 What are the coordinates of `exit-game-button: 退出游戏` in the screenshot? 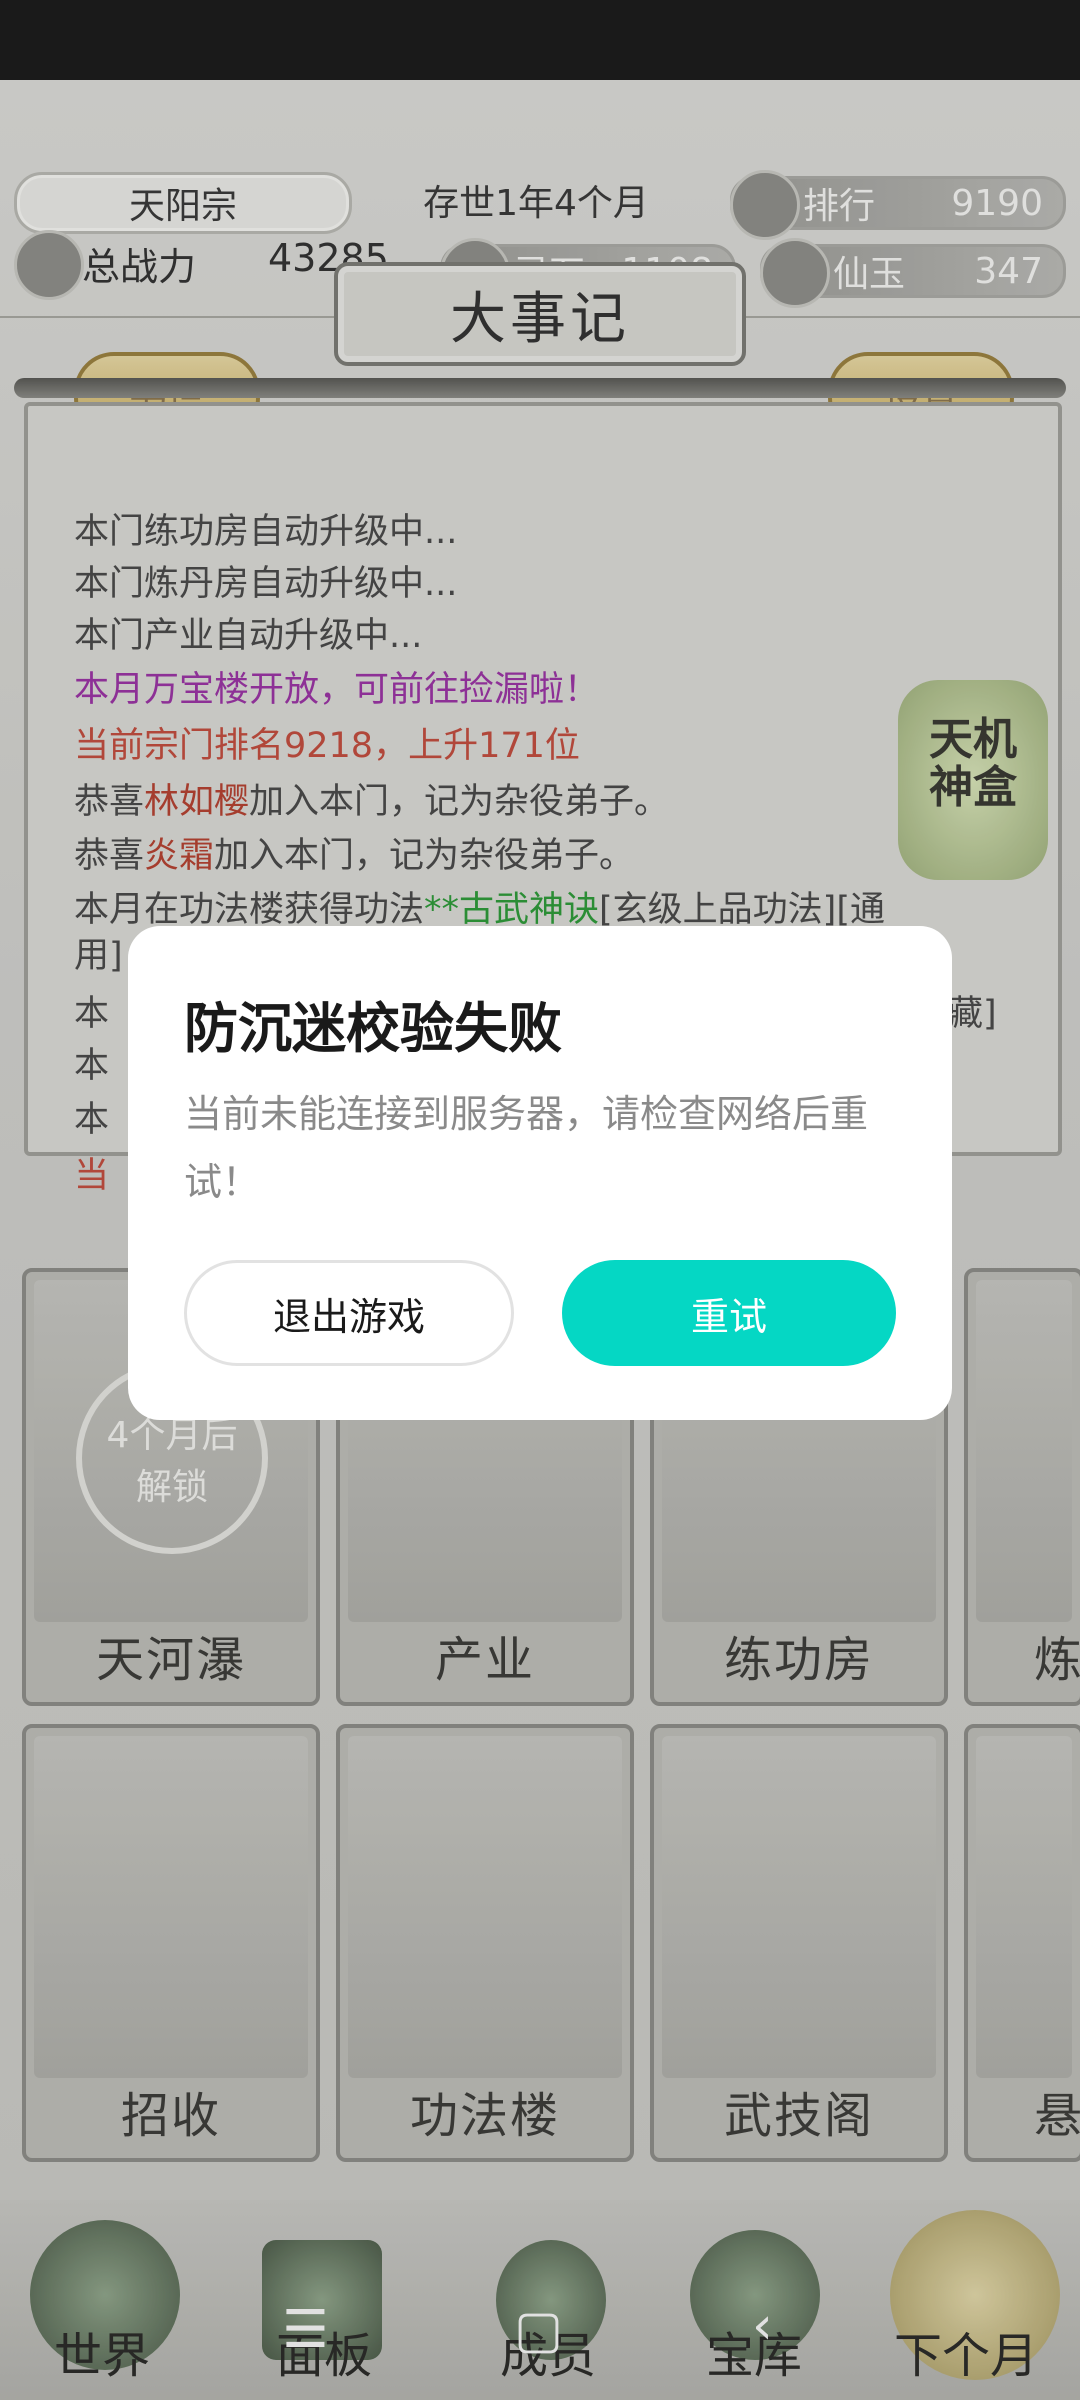 It's located at (349, 1313).